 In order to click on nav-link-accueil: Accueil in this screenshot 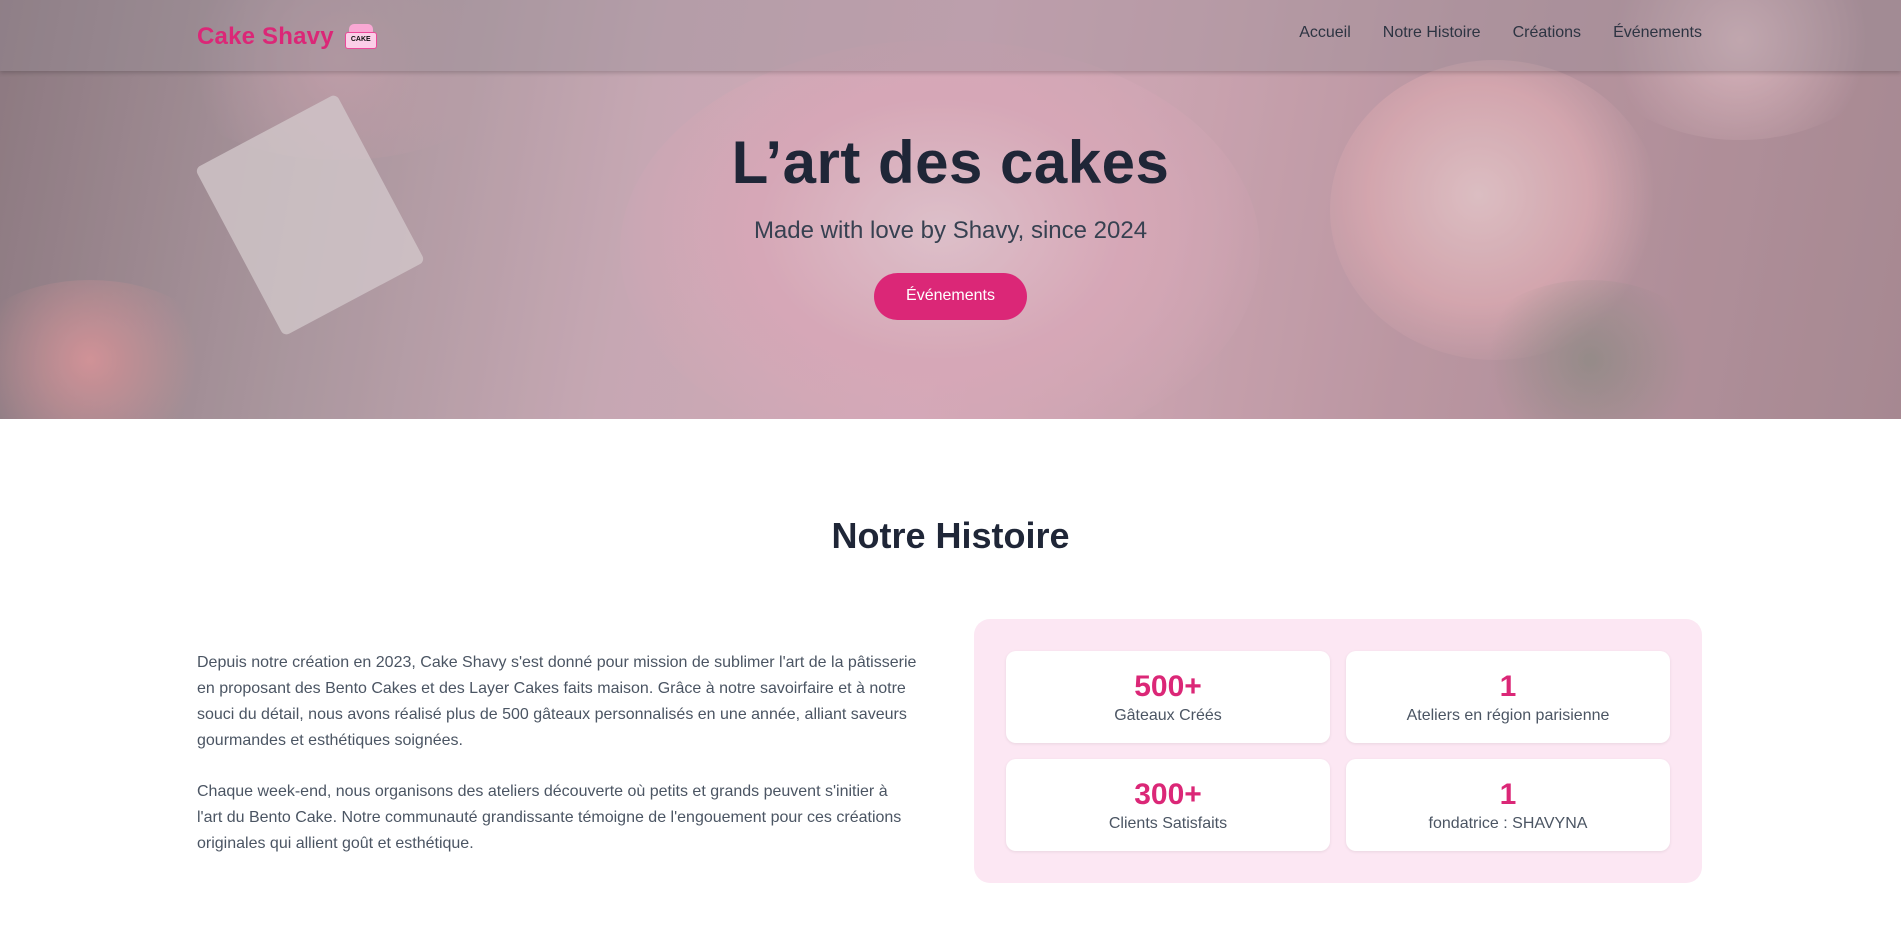, I will do `click(1325, 33)`.